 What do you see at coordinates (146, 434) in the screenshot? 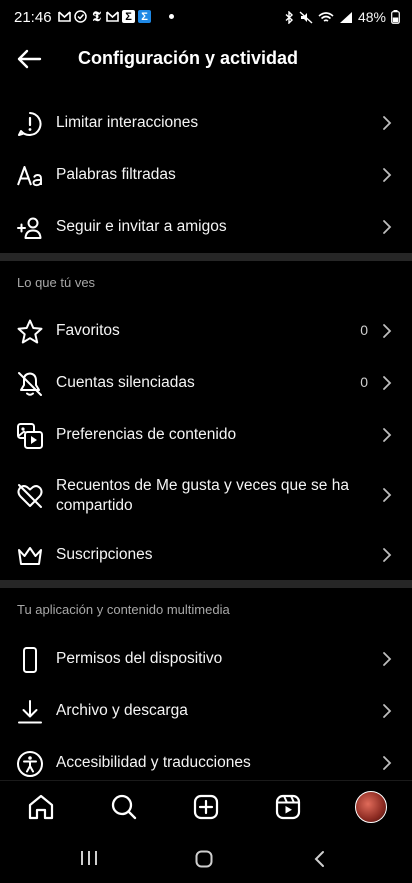
I see `row-label: Preferencias de contenido` at bounding box center [146, 434].